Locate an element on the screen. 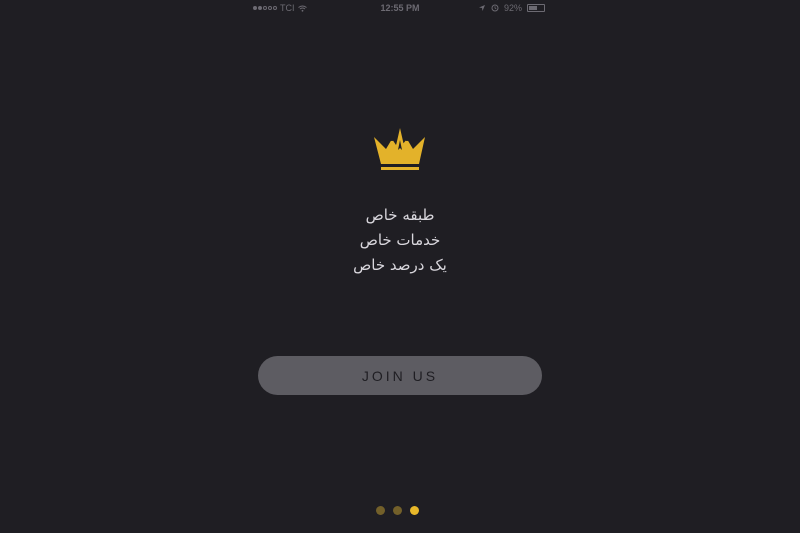 The height and width of the screenshot is (533, 800). alarm-icon is located at coordinates (495, 8).